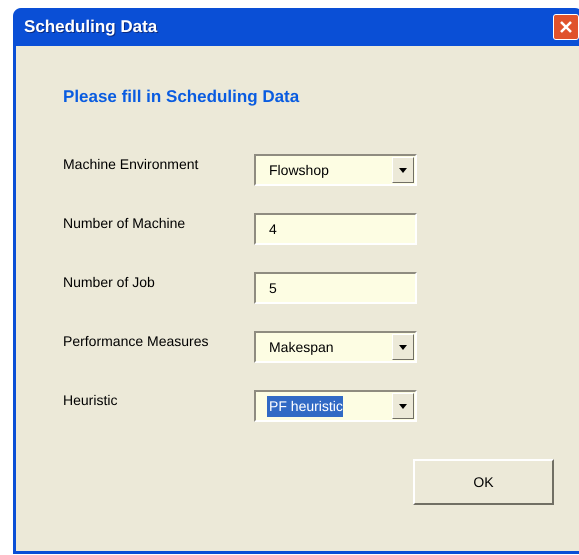 The height and width of the screenshot is (555, 579). I want to click on close-icon, so click(566, 27).